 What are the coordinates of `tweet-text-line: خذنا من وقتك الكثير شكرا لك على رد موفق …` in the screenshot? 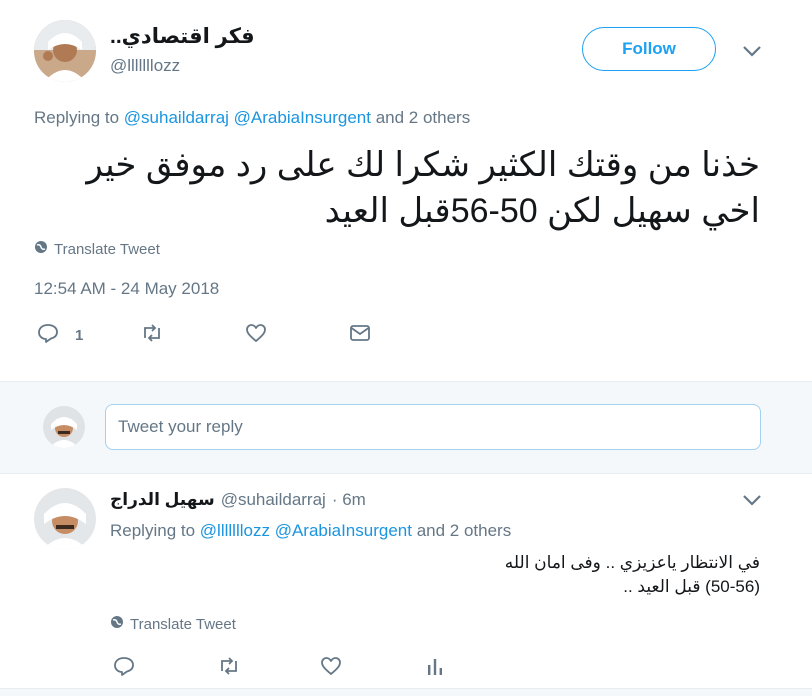 It's located at (423, 165).